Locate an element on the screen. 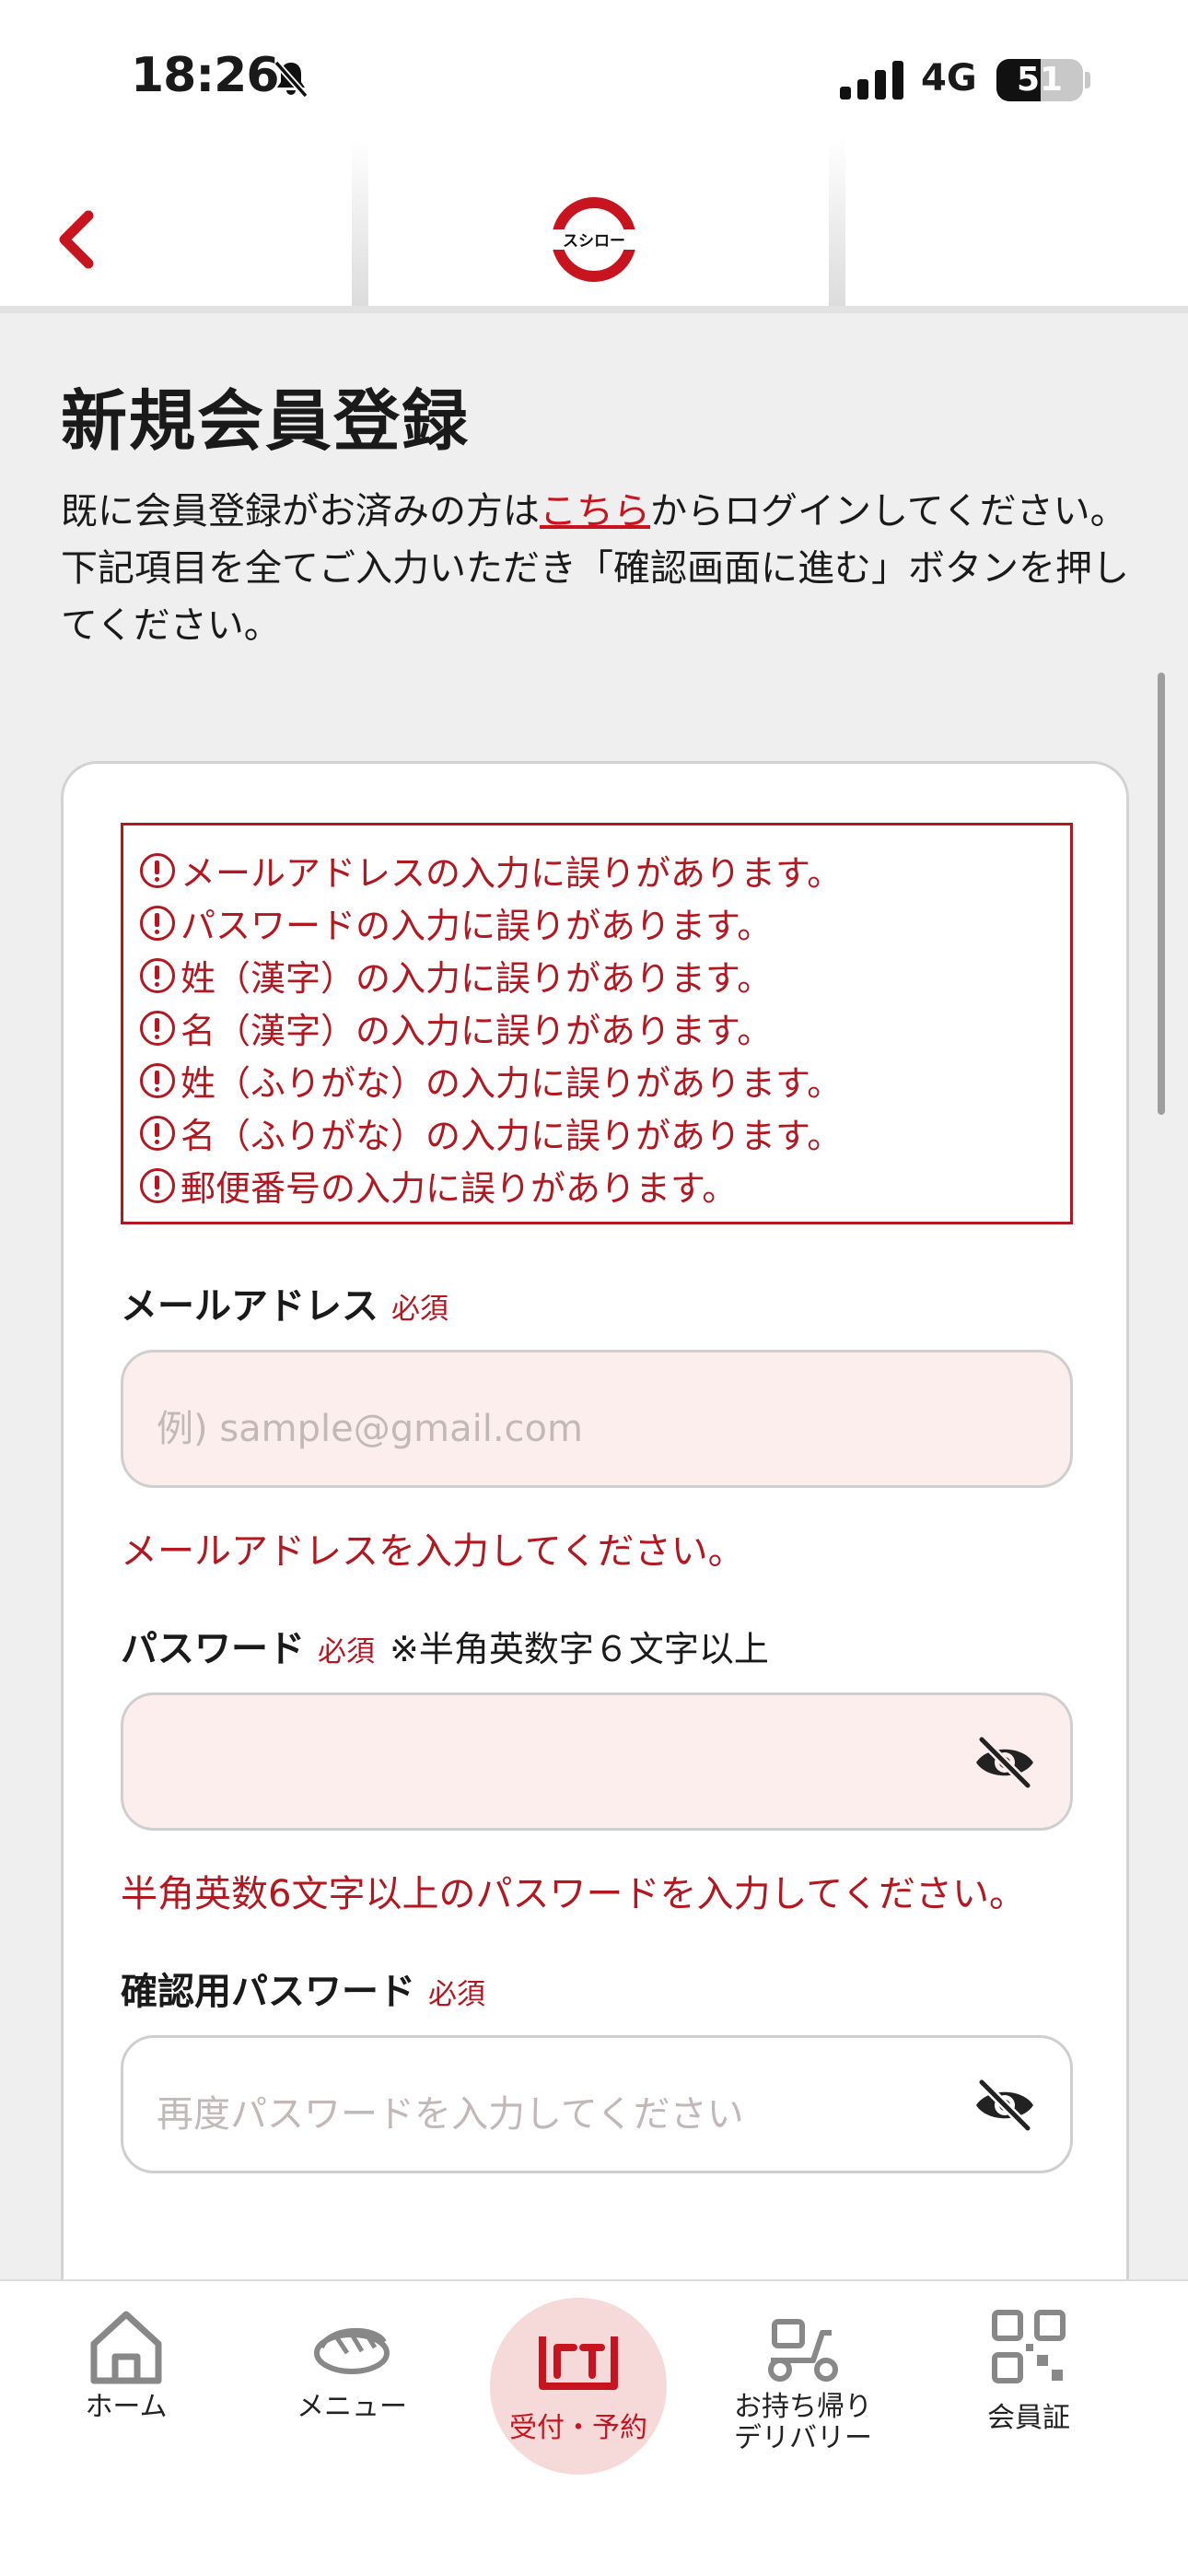 The image size is (1188, 2576). password-label: パスワード 必須 ※半角英数字６文字以上 is located at coordinates (445, 1645).